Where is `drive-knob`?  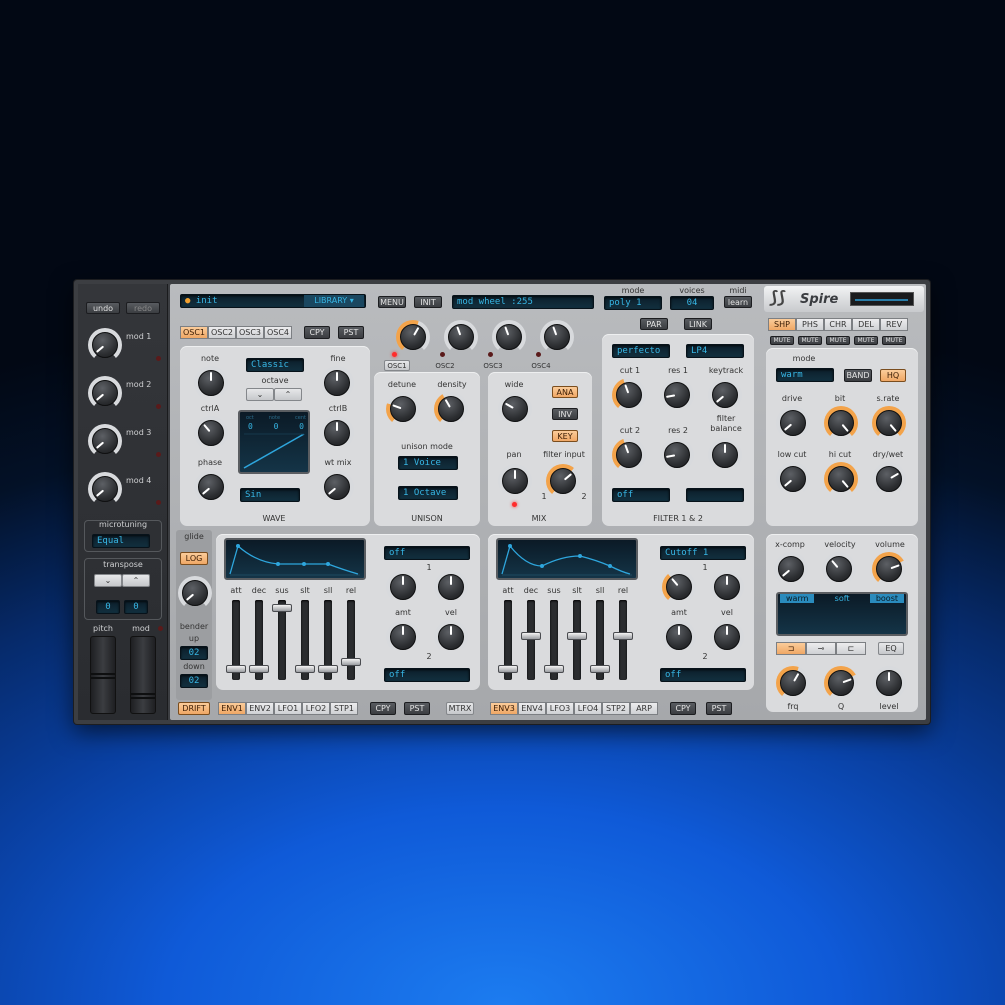
drive-knob is located at coordinates (793, 423).